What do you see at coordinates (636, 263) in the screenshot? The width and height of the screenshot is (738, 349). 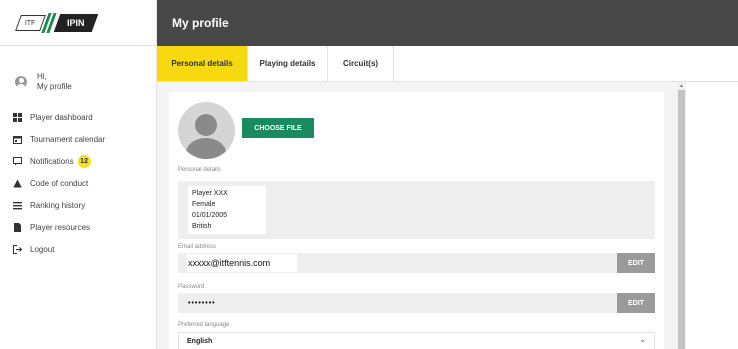 I see `edit-email-button: EDIT` at bounding box center [636, 263].